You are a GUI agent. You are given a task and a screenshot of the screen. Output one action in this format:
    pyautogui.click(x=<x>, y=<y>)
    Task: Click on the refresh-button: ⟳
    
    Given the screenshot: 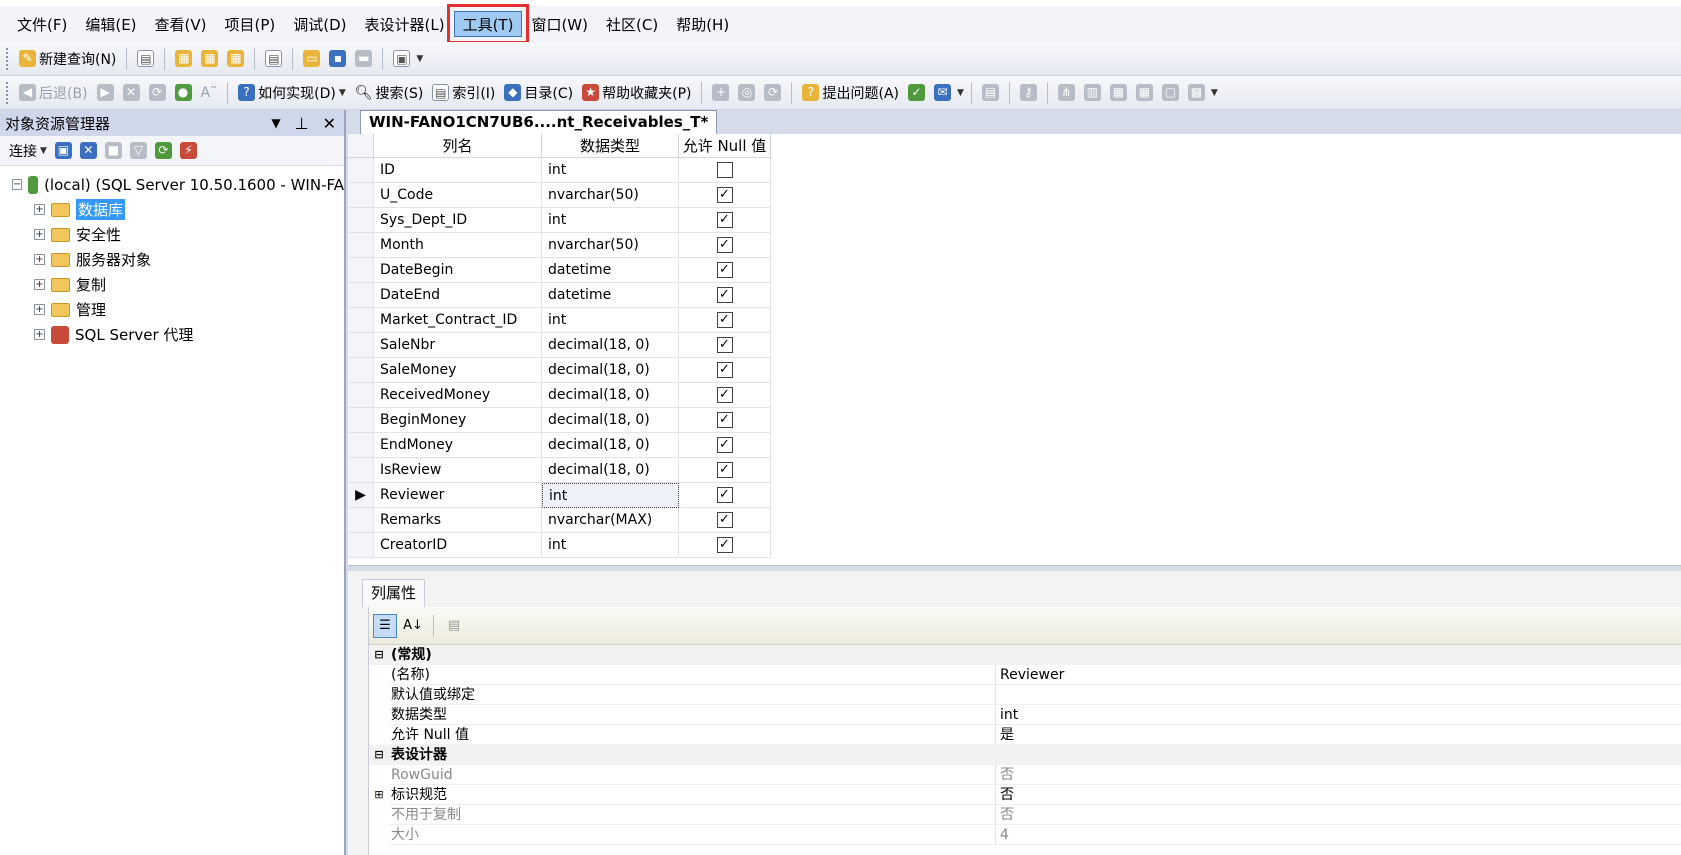 What is the action you would take?
    pyautogui.click(x=157, y=93)
    